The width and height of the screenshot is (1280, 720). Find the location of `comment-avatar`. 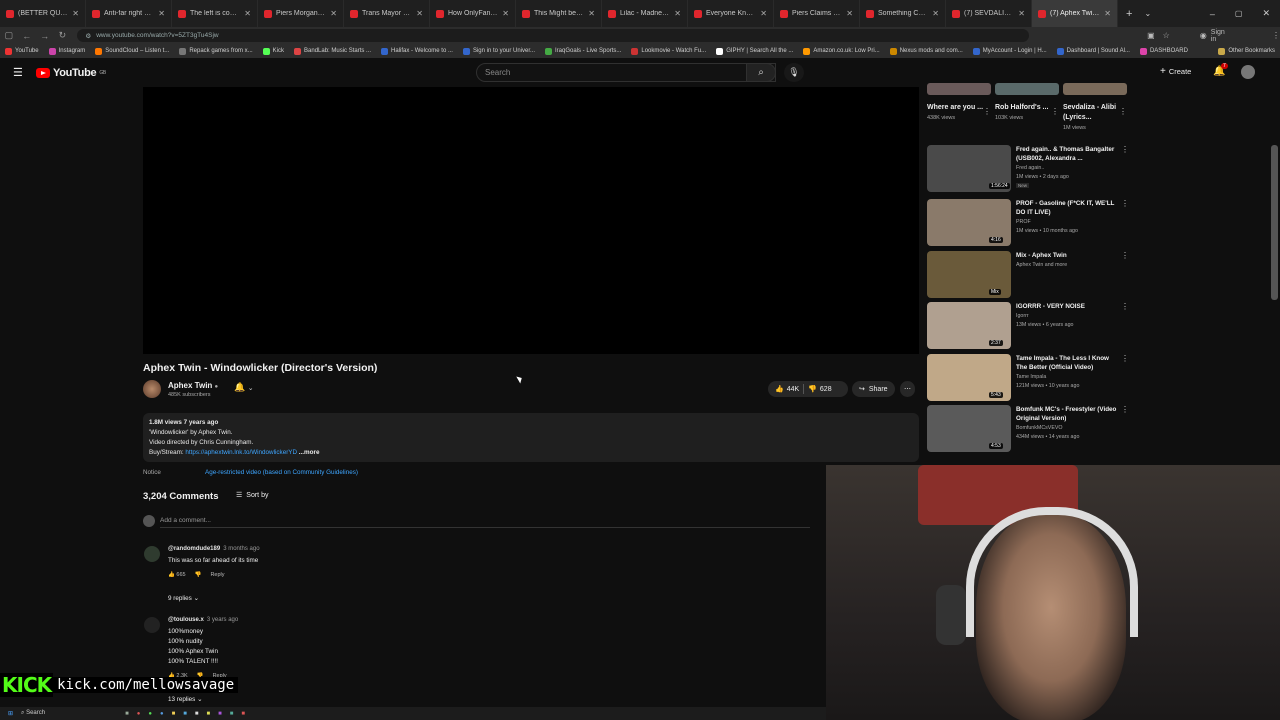

comment-avatar is located at coordinates (152, 625).